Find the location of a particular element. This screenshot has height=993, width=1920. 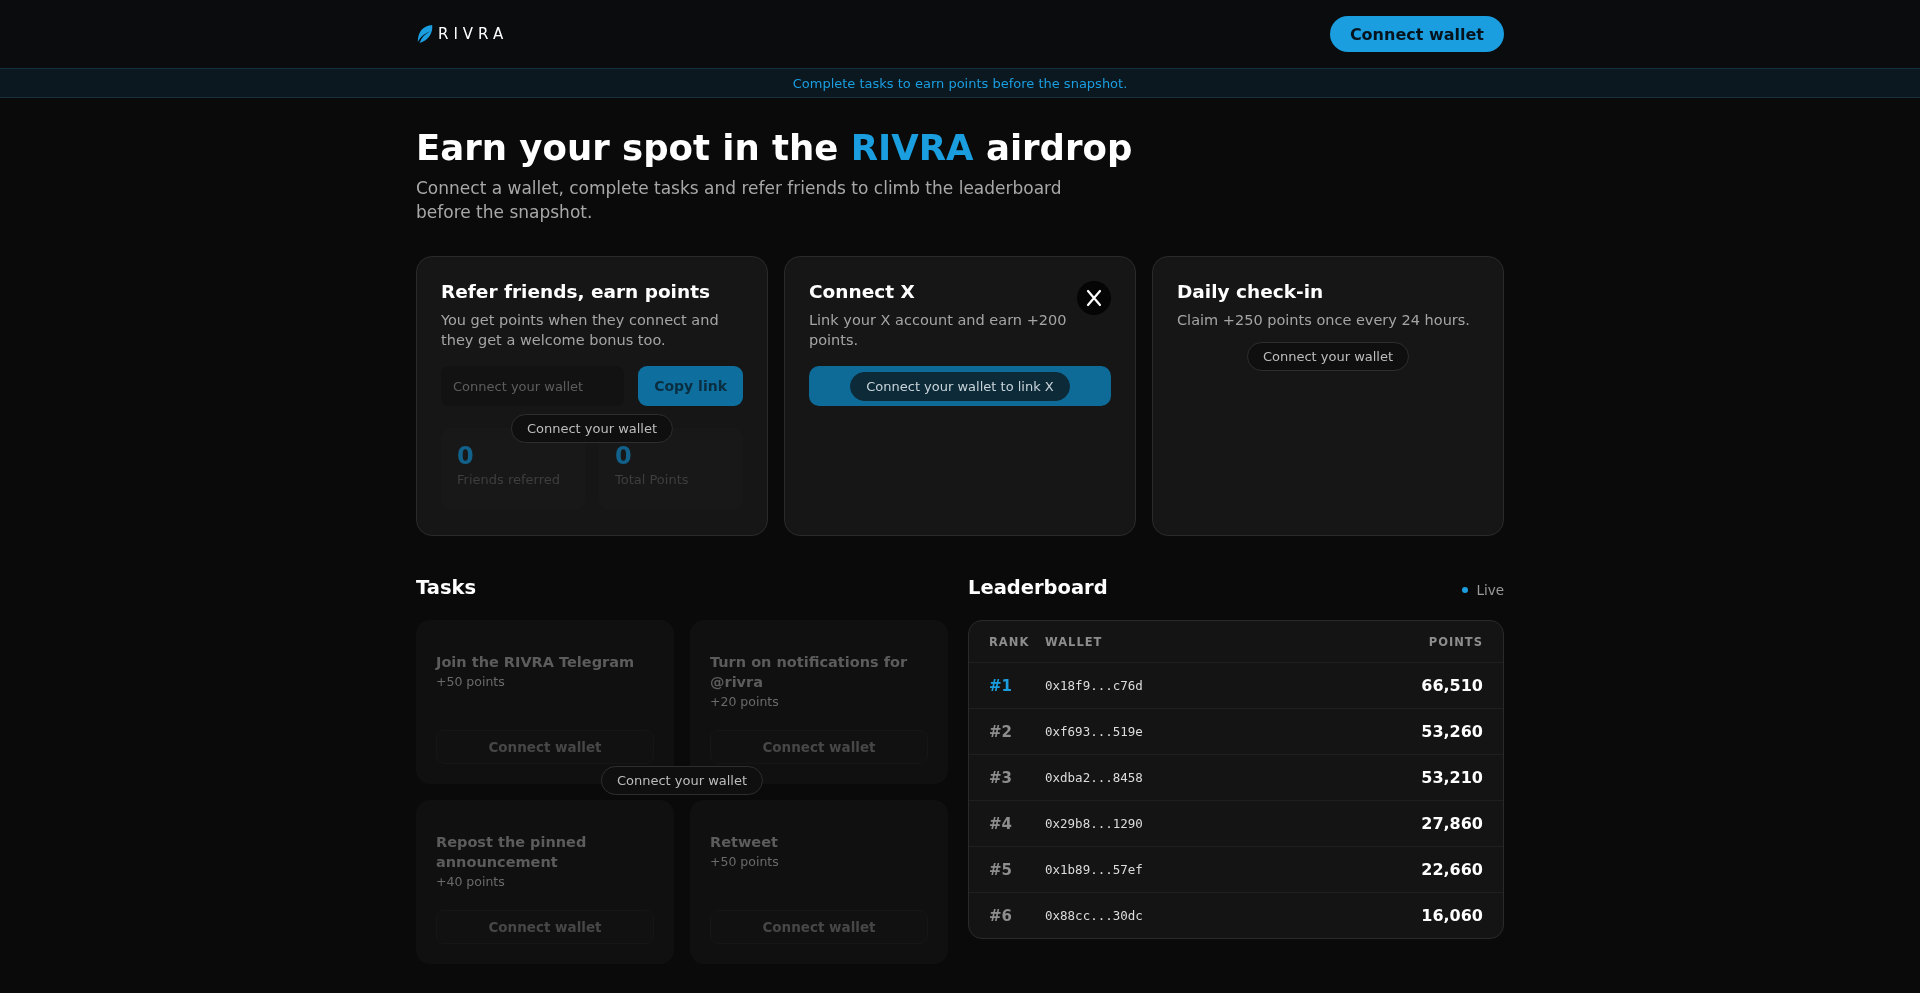

task-title: Repost the pinned announcement is located at coordinates (512, 852).